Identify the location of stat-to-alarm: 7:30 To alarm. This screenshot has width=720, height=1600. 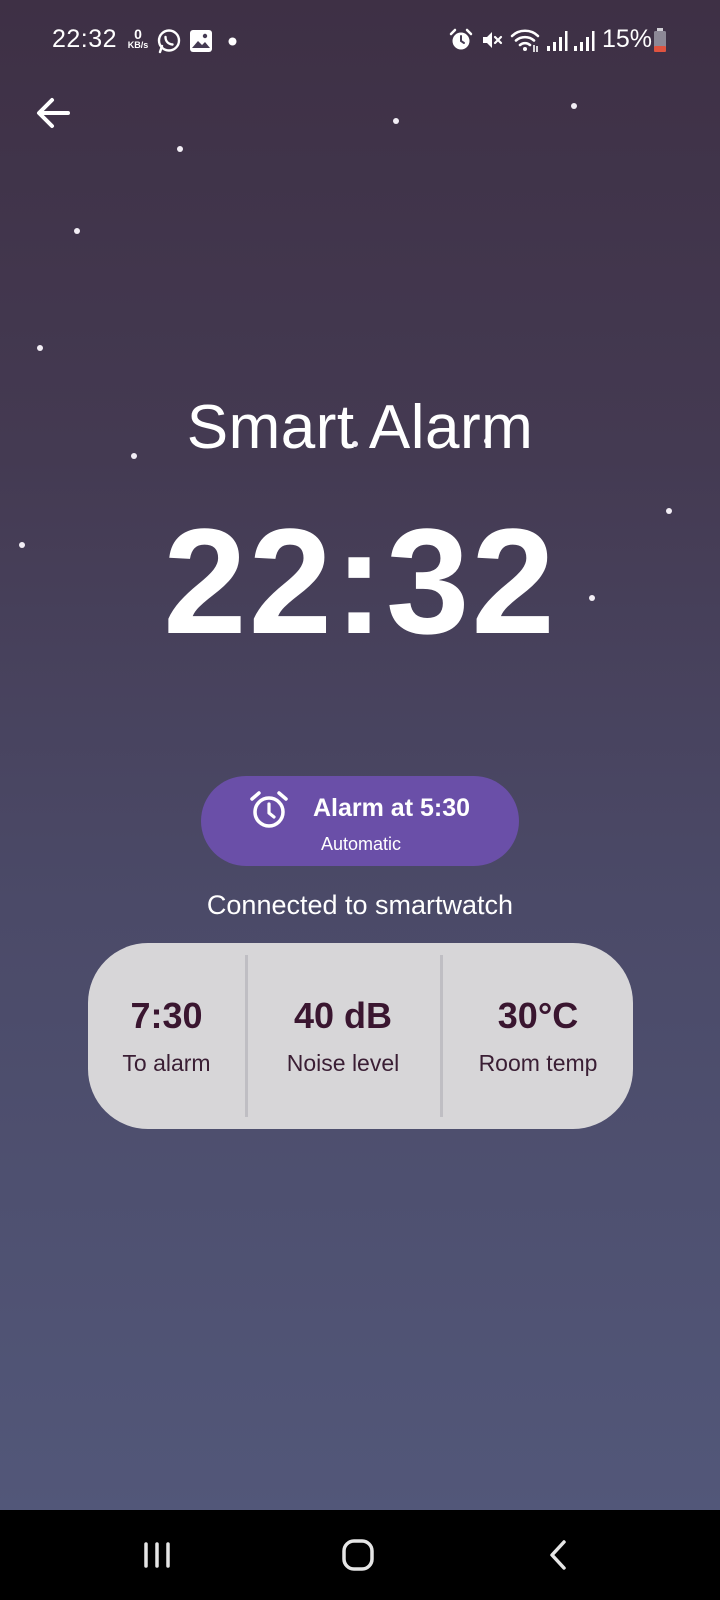
(166, 1036).